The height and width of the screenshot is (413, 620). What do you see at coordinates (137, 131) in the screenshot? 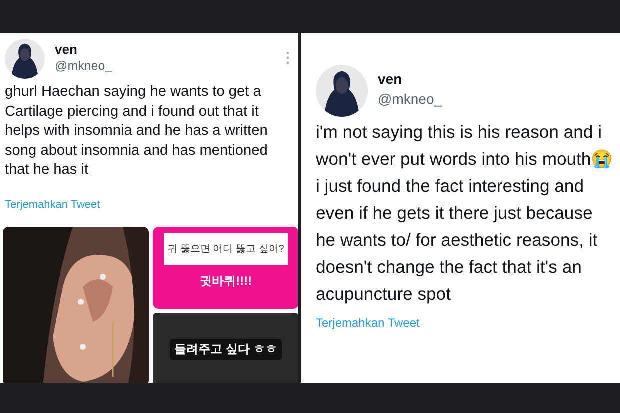
I see `tweet-text: ghurl Haechan saying he wants to get a Cartilage piercing and i found out that it helps with insomnia and he has a written song about insomnia and has mentioned that he has it` at bounding box center [137, 131].